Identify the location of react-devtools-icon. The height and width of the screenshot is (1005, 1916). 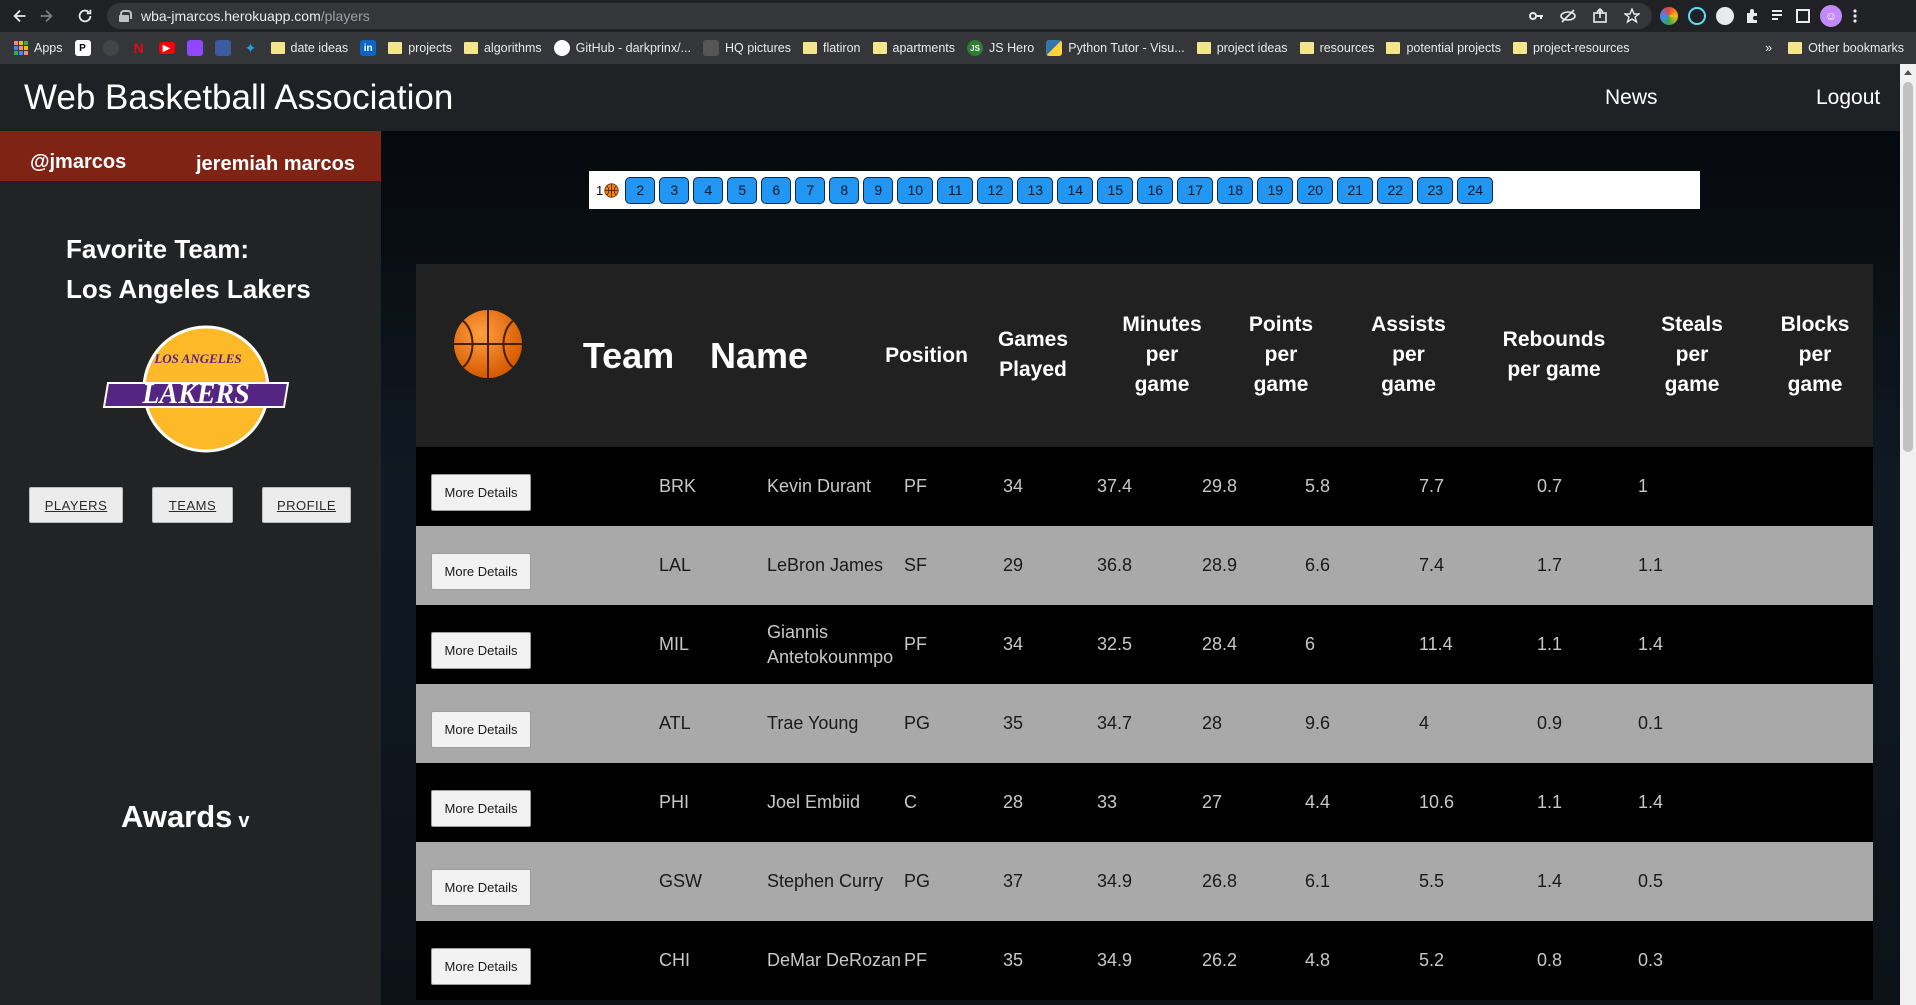
(1697, 16).